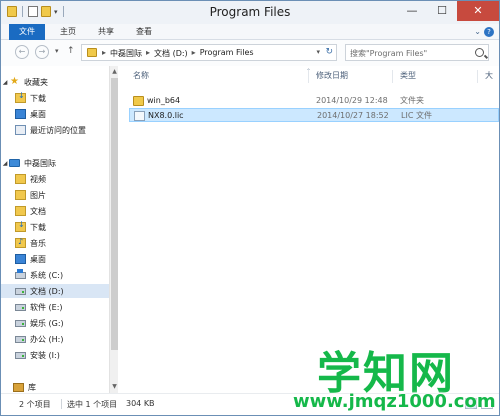 Image resolution: width=500 pixels, height=416 pixels. Describe the element at coordinates (68, 32) in the screenshot. I see `tab-home: 主页` at that location.